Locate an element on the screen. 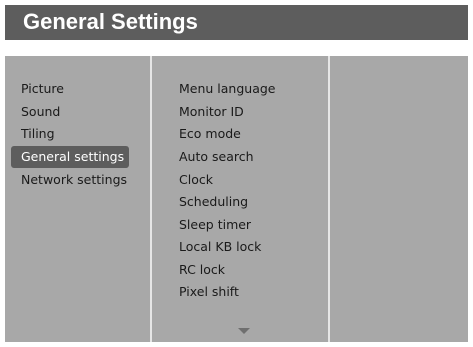  submenu-item-clock: Clock is located at coordinates (196, 180).